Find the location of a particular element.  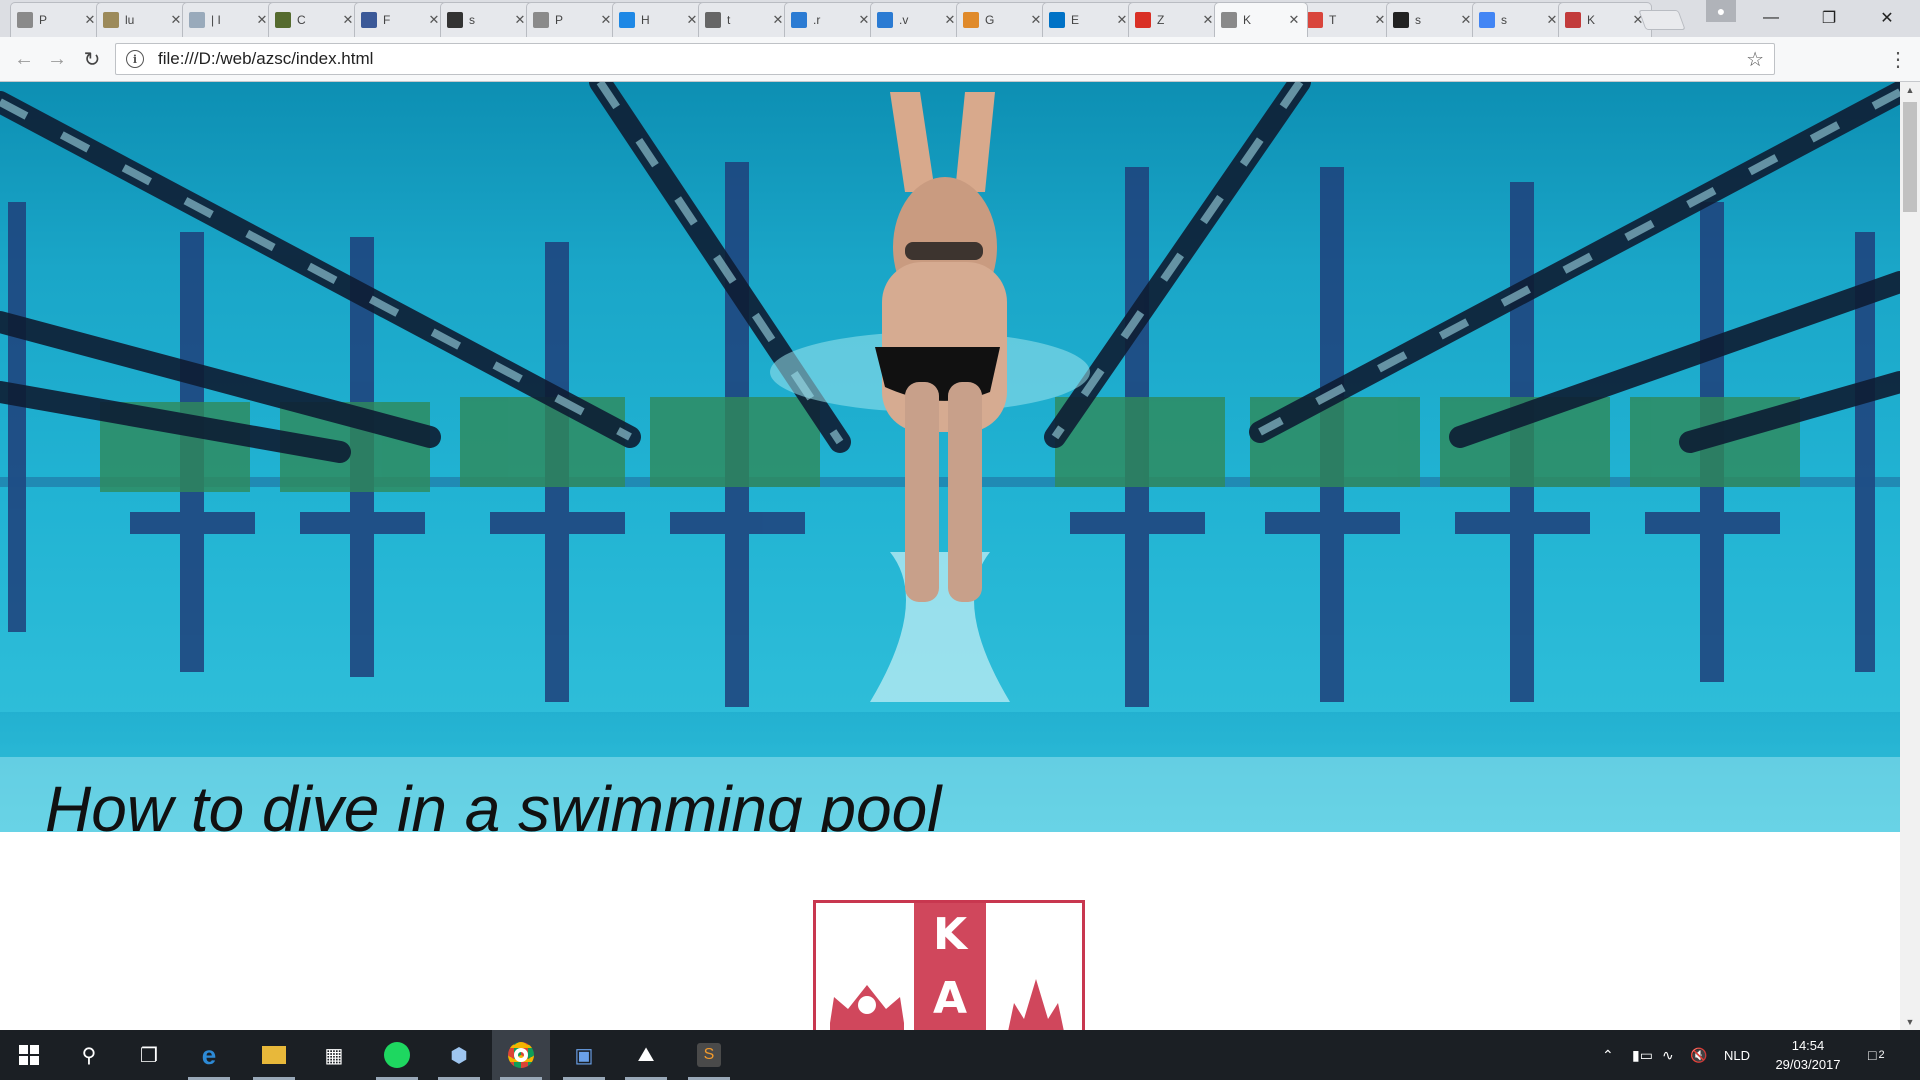

close-icon: ✕ is located at coordinates (1887, 18).